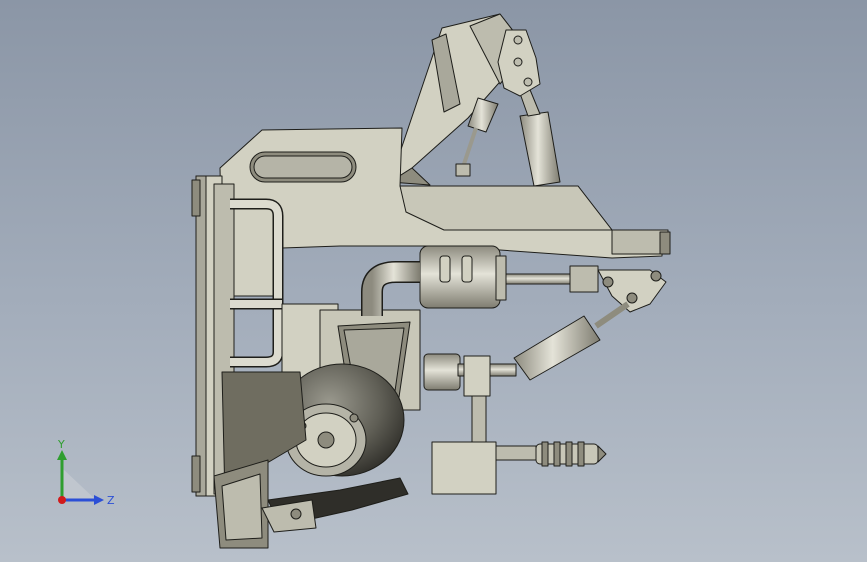 This screenshot has width=867, height=562. Describe the element at coordinates (519, 63) in the screenshot. I see `upper-linkage` at that location.